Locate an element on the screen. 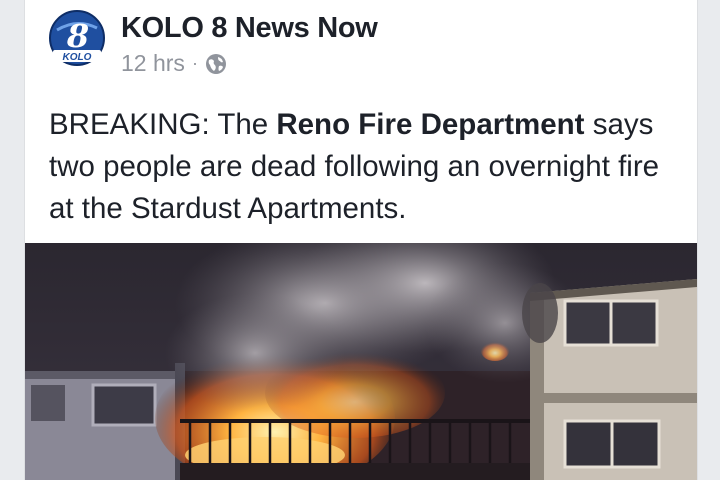 Image resolution: width=720 pixels, height=480 pixels. svg-text: 8 is located at coordinates (77, 36).